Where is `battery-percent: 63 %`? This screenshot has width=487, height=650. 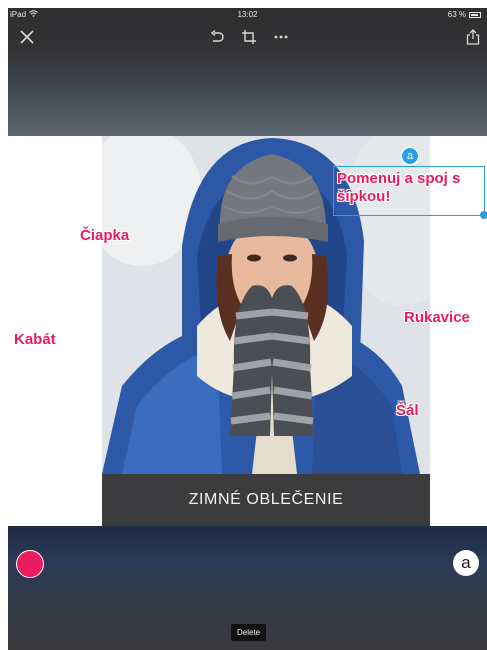 battery-percent: 63 % is located at coordinates (456, 14).